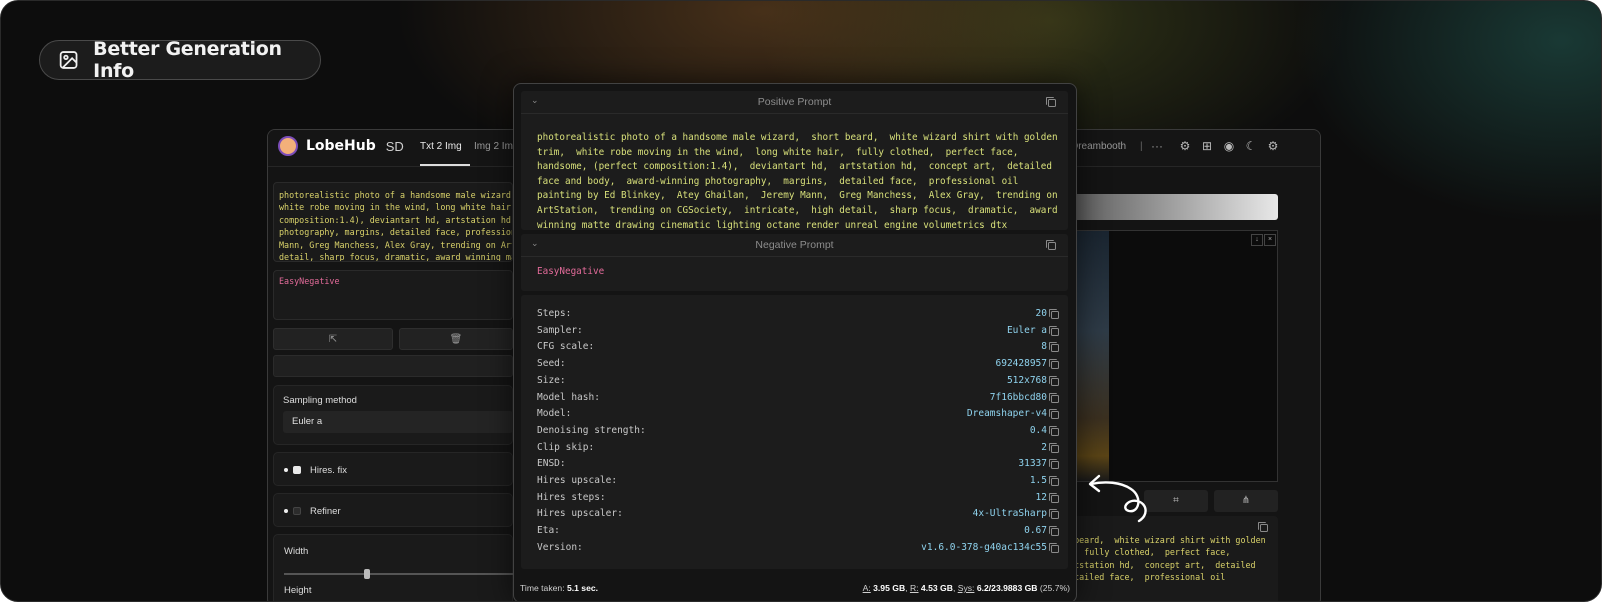 The image size is (1602, 602). Describe the element at coordinates (1041, 313) in the screenshot. I see `param-value: 20` at that location.